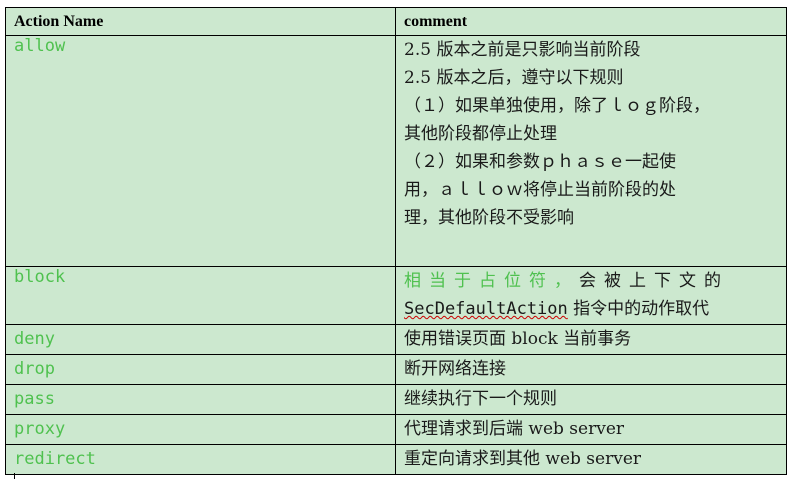 This screenshot has width=792, height=479. I want to click on comment-line: 其他阶段都停止处理, so click(480, 134).